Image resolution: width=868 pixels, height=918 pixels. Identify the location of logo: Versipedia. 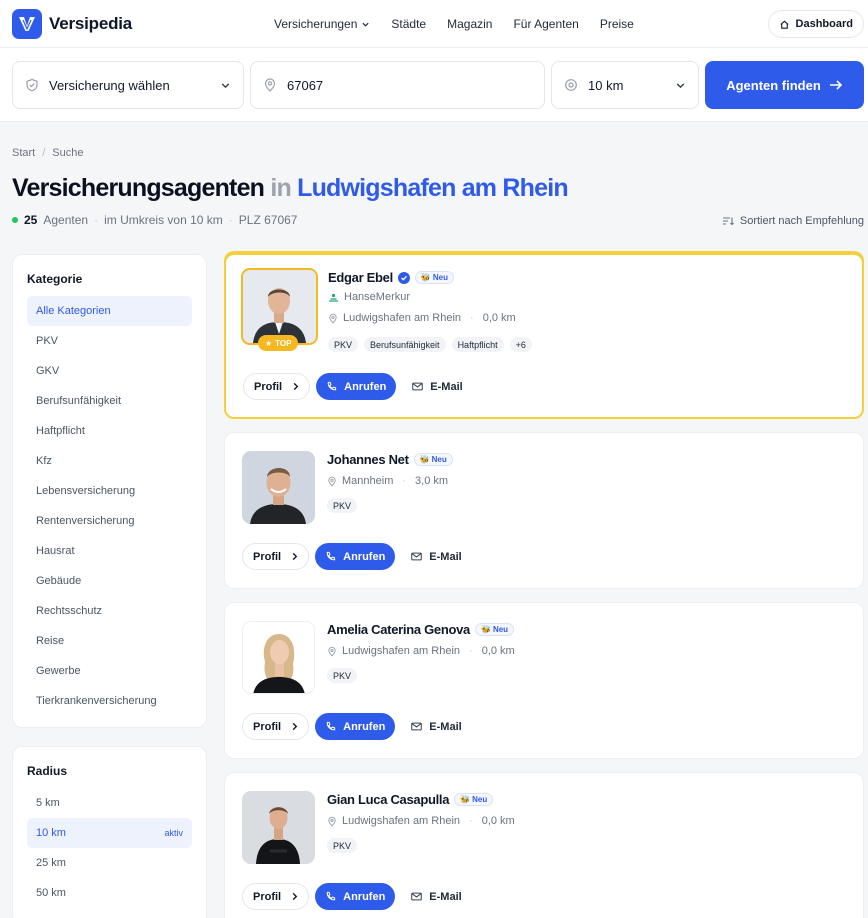
(72, 23).